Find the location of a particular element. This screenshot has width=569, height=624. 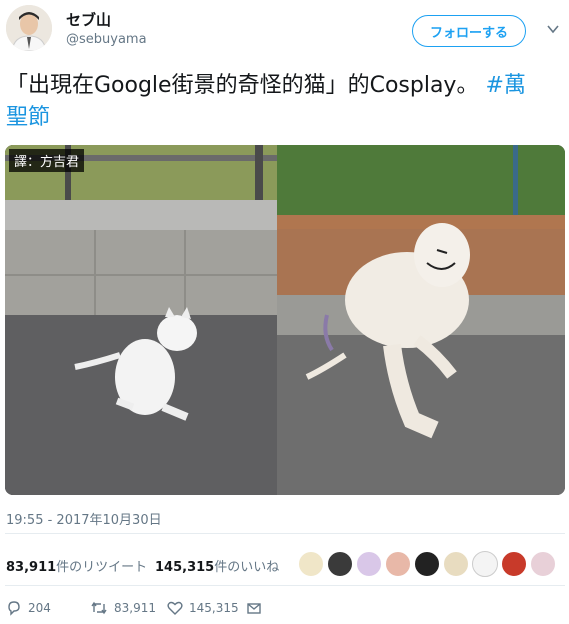

reply-icon is located at coordinates (14, 608).